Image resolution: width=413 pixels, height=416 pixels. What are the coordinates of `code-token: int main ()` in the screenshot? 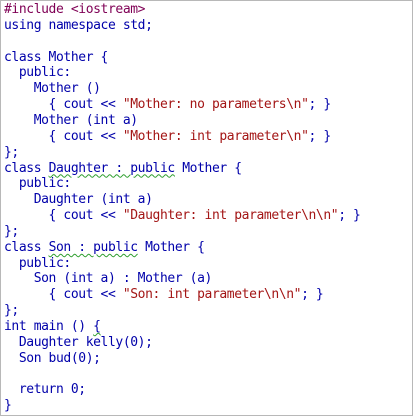 It's located at (49, 326).